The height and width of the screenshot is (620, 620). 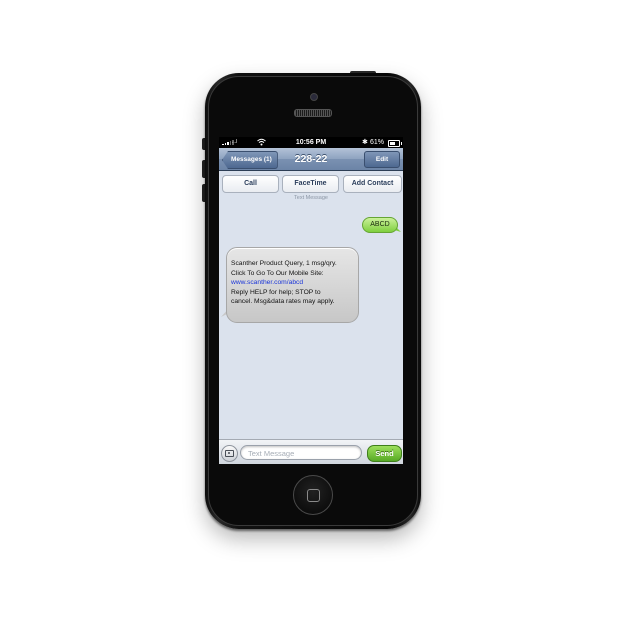 What do you see at coordinates (384, 453) in the screenshot?
I see `send-button: Send` at bounding box center [384, 453].